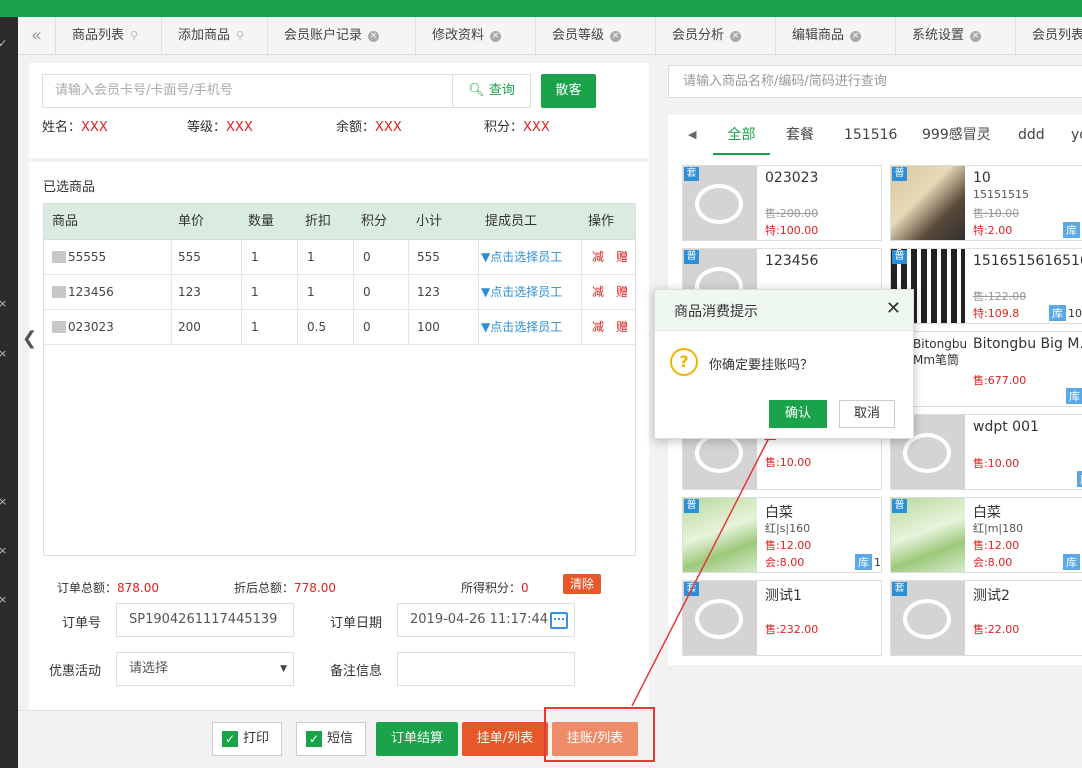 The height and width of the screenshot is (768, 1082). I want to click on tab-member-level: 会员等级 ×, so click(596, 35).